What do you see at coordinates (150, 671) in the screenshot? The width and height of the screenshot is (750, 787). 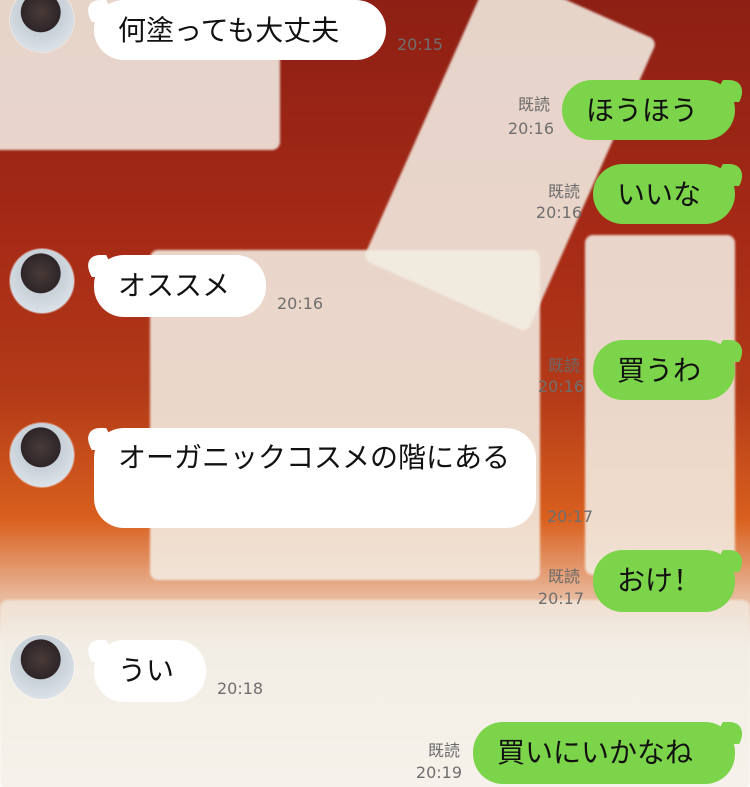 I see `message-bubble-incoming: うい` at bounding box center [150, 671].